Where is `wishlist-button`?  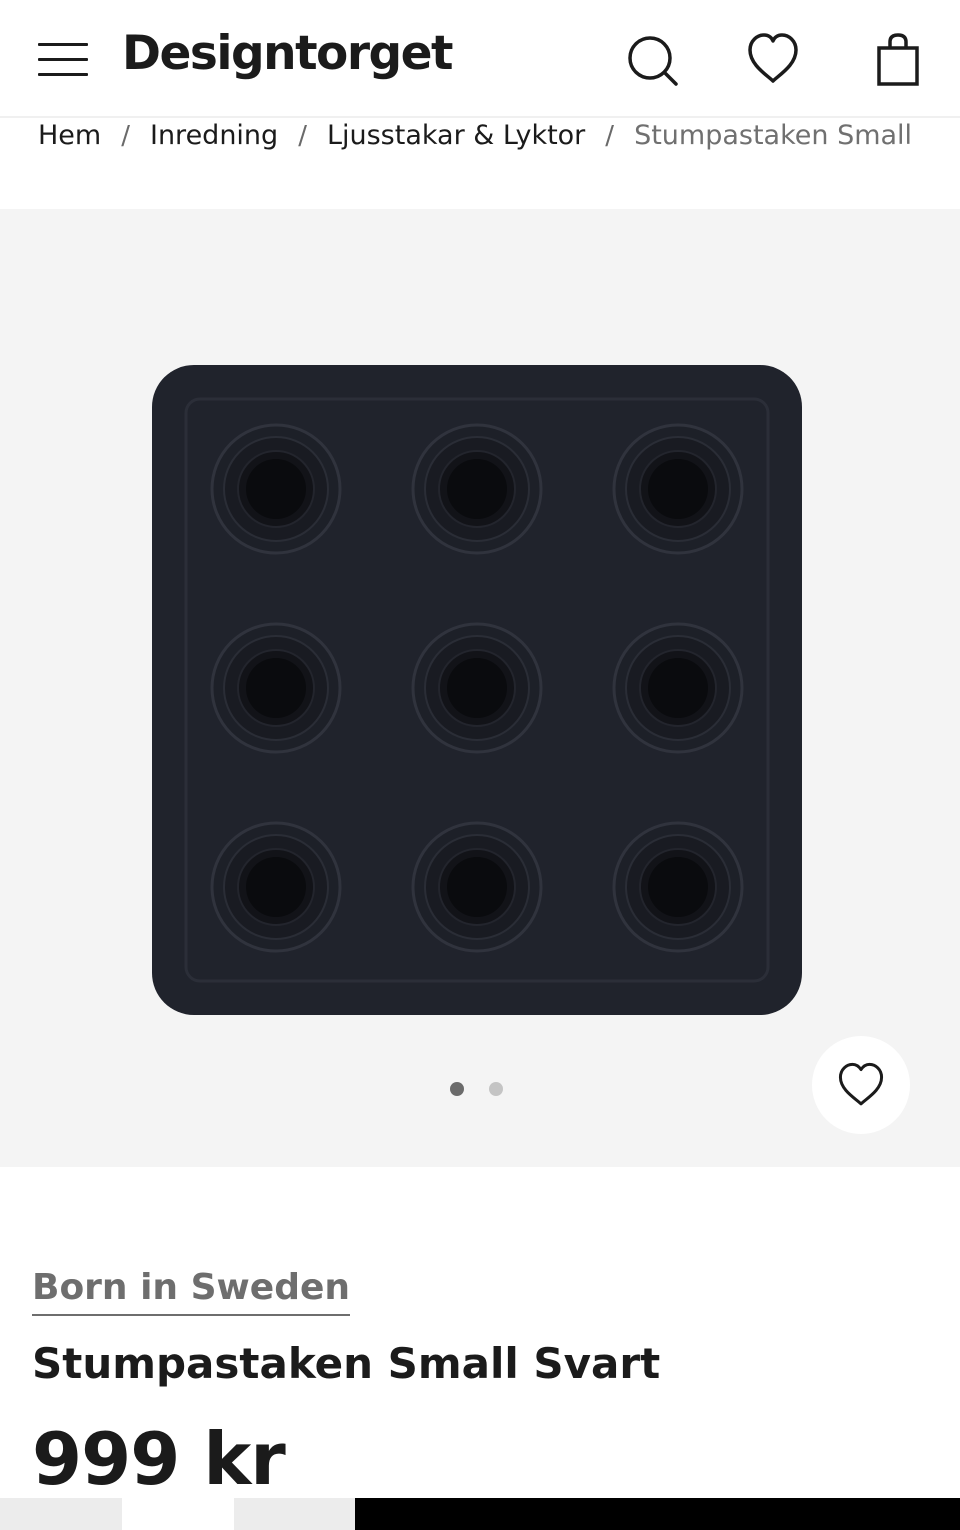
wishlist-button is located at coordinates (773, 60).